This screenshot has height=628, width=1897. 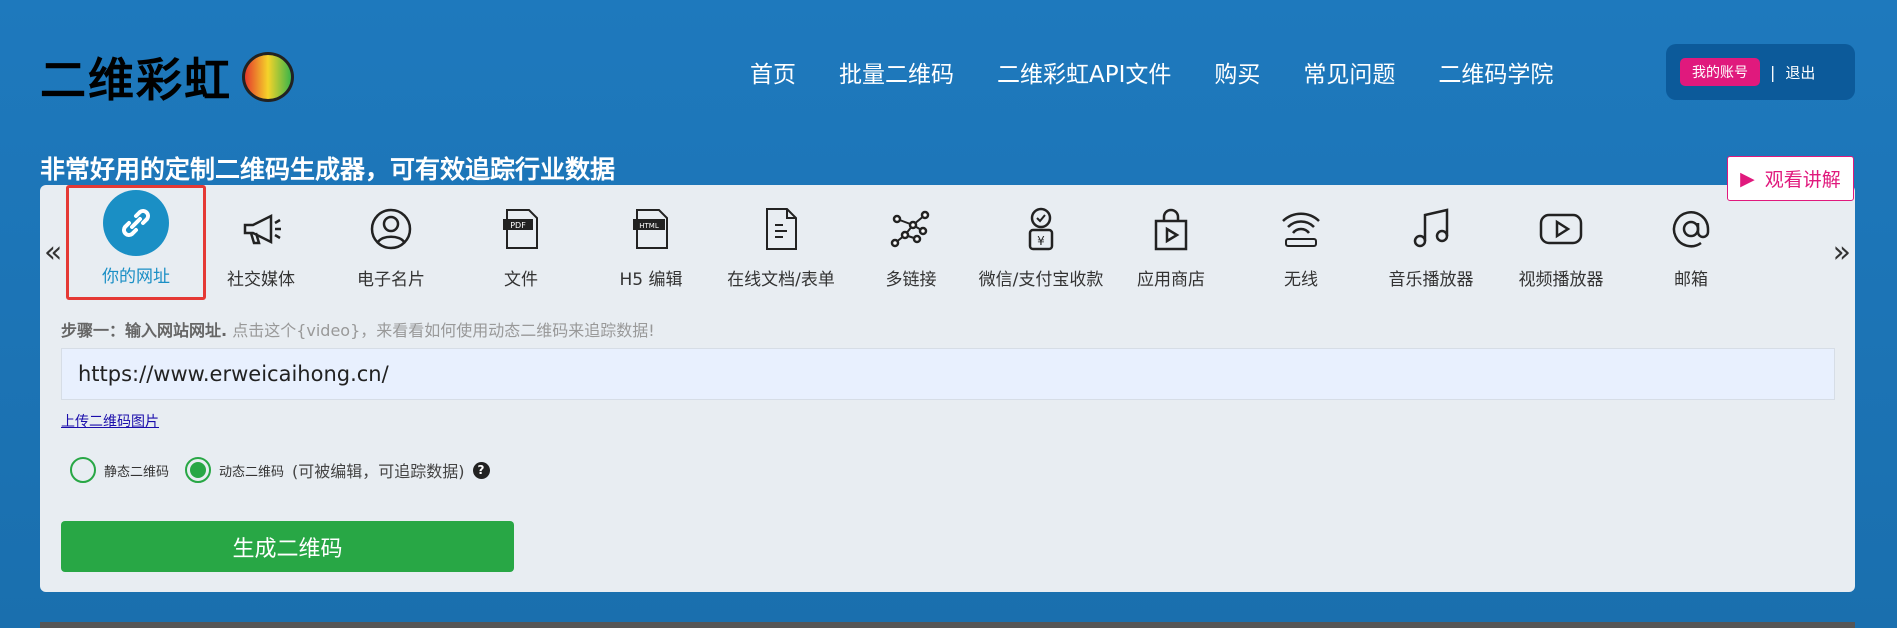 I want to click on qr-type-label: 在线文档/表单, so click(x=781, y=280).